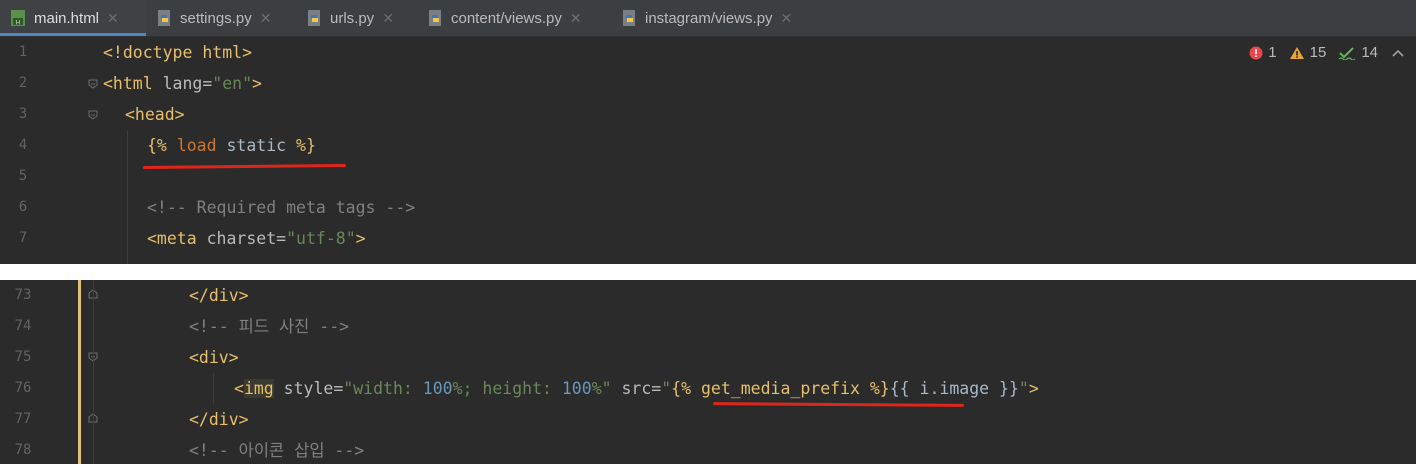  I want to click on line-number: 76, so click(23, 388).